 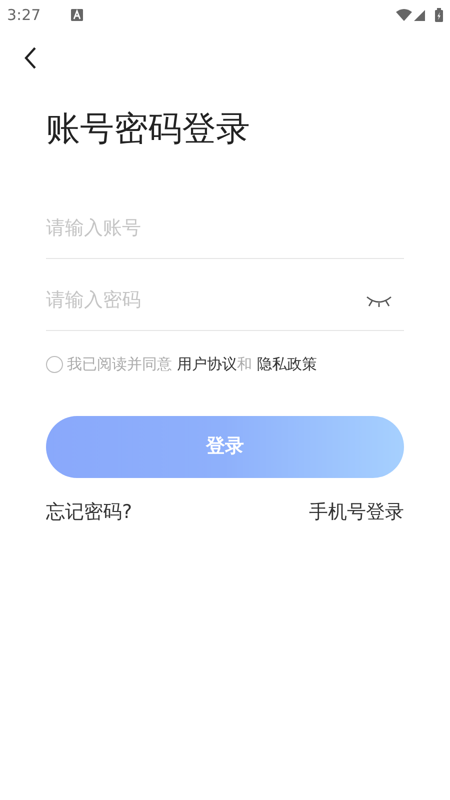 What do you see at coordinates (119, 364) in the screenshot?
I see `agreement-text: 我已阅读并同意` at bounding box center [119, 364].